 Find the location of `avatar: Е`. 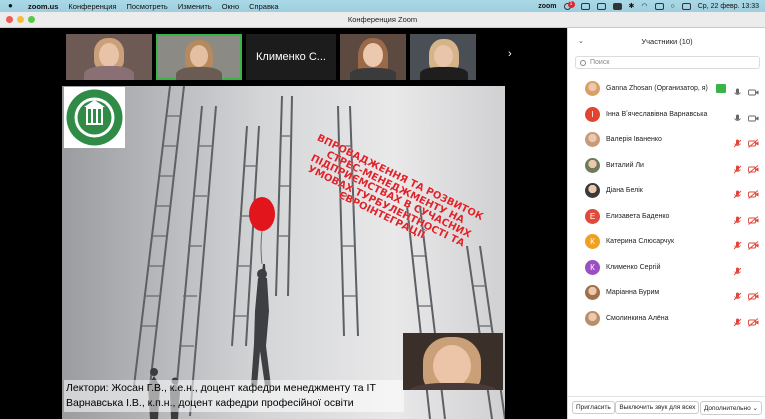

avatar: Е is located at coordinates (592, 216).